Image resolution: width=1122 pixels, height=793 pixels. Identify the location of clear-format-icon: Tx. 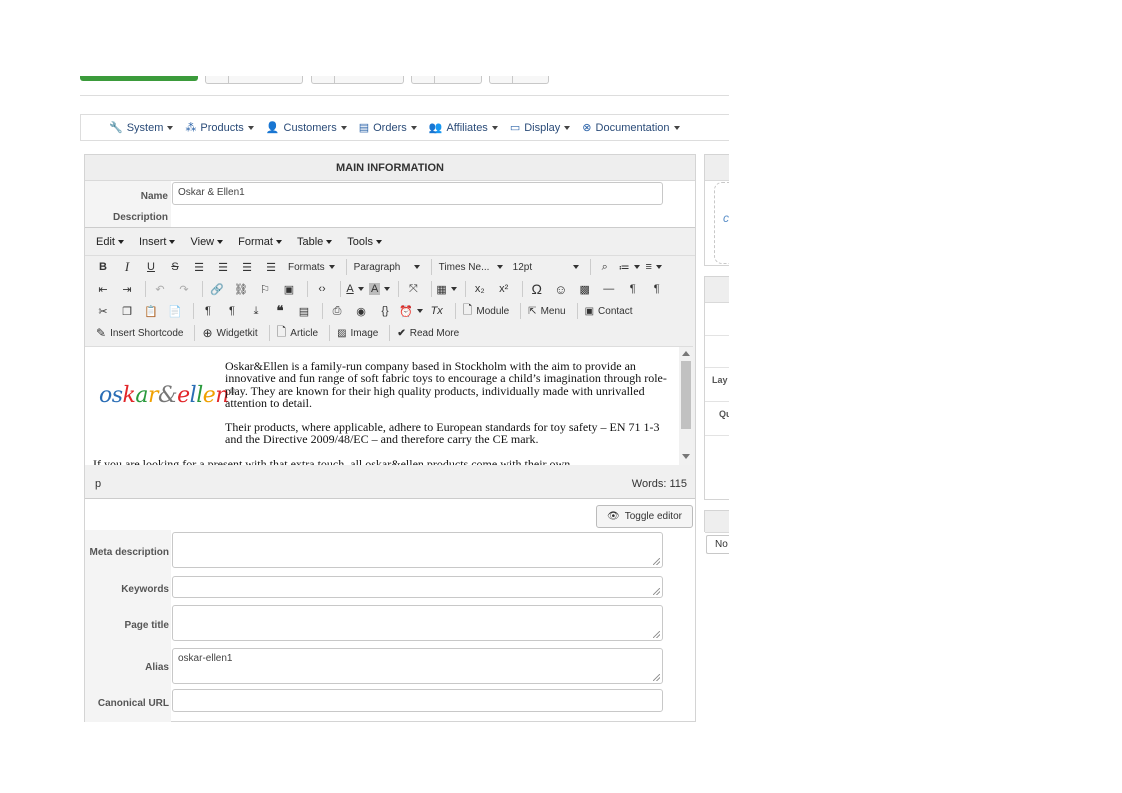
(437, 311).